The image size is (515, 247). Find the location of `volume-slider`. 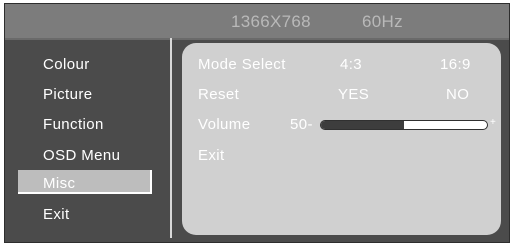

volume-slider is located at coordinates (404, 125).